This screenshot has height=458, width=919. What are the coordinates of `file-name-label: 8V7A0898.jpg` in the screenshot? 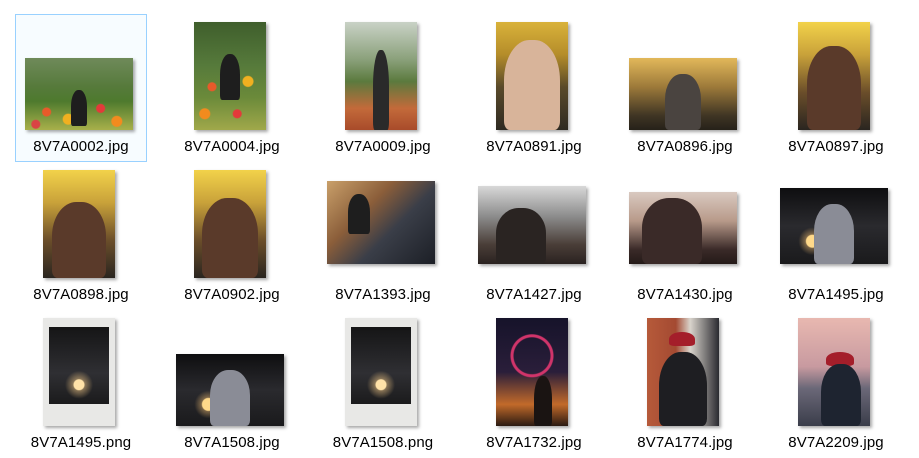 It's located at (81, 294).